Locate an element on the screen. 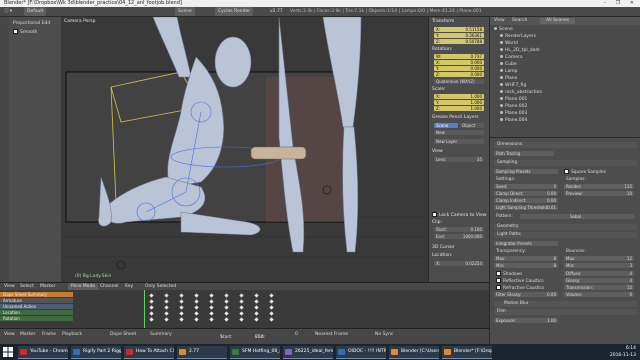 Image resolution: width=640 pixels, height=360 pixels. geometry-panel: Geometry is located at coordinates (565, 227).